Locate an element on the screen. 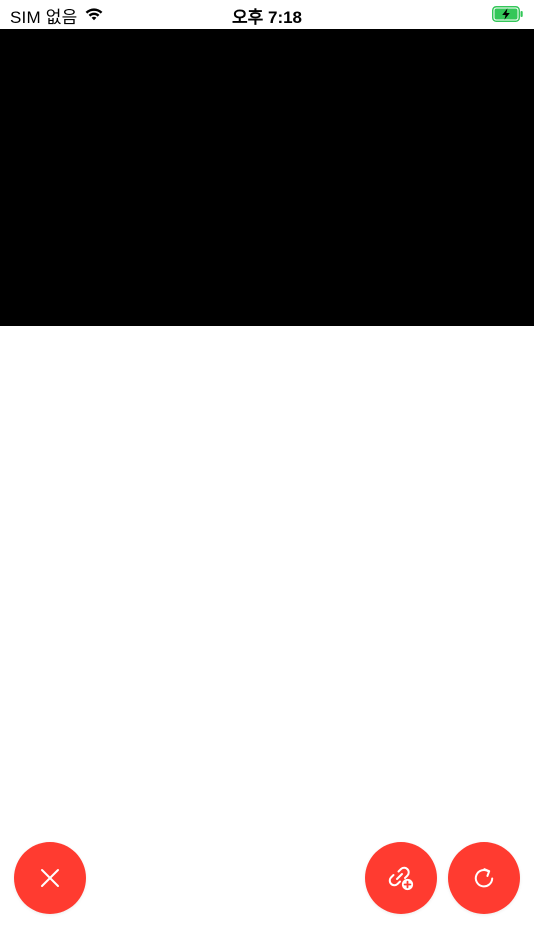  status-time: 오후 7:18 is located at coordinates (267, 17).